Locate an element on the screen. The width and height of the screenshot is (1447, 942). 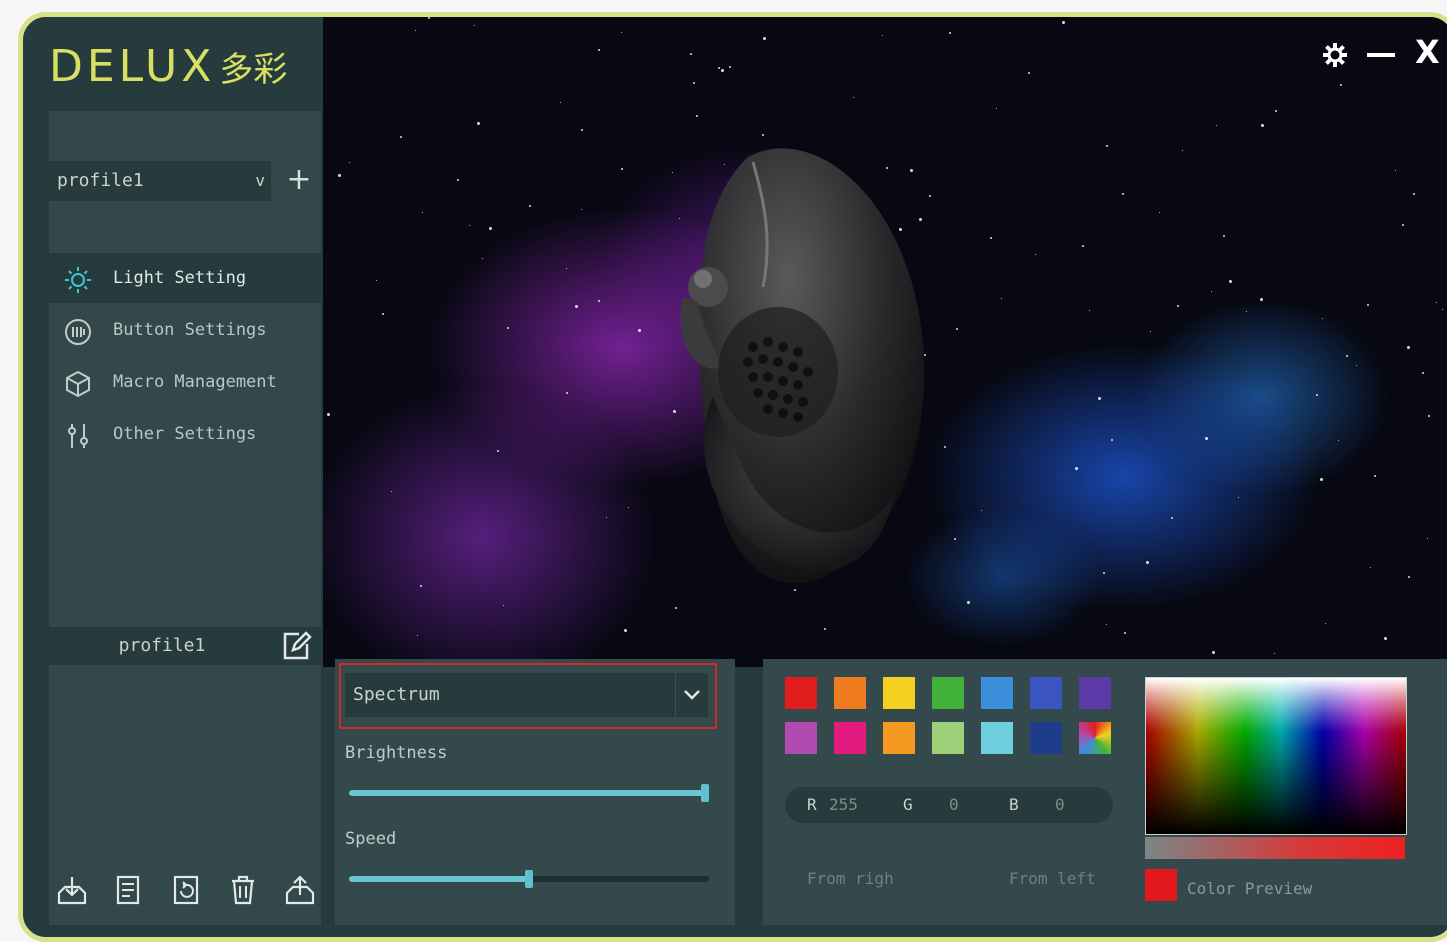
sidebar-item-button-settings: Button Settings is located at coordinates (185, 331).